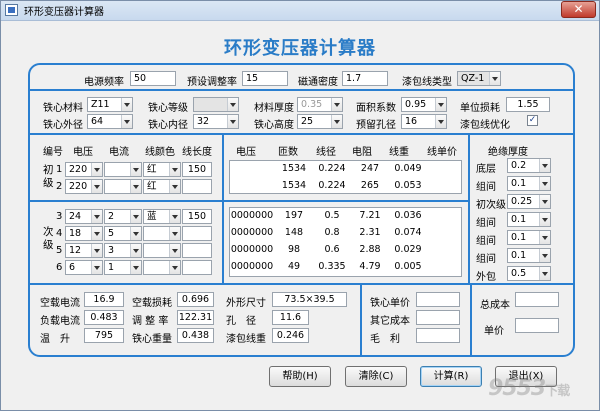 The image size is (600, 411). What do you see at coordinates (84, 233) in the screenshot?
I see `secondary-voltage-select: 18` at bounding box center [84, 233].